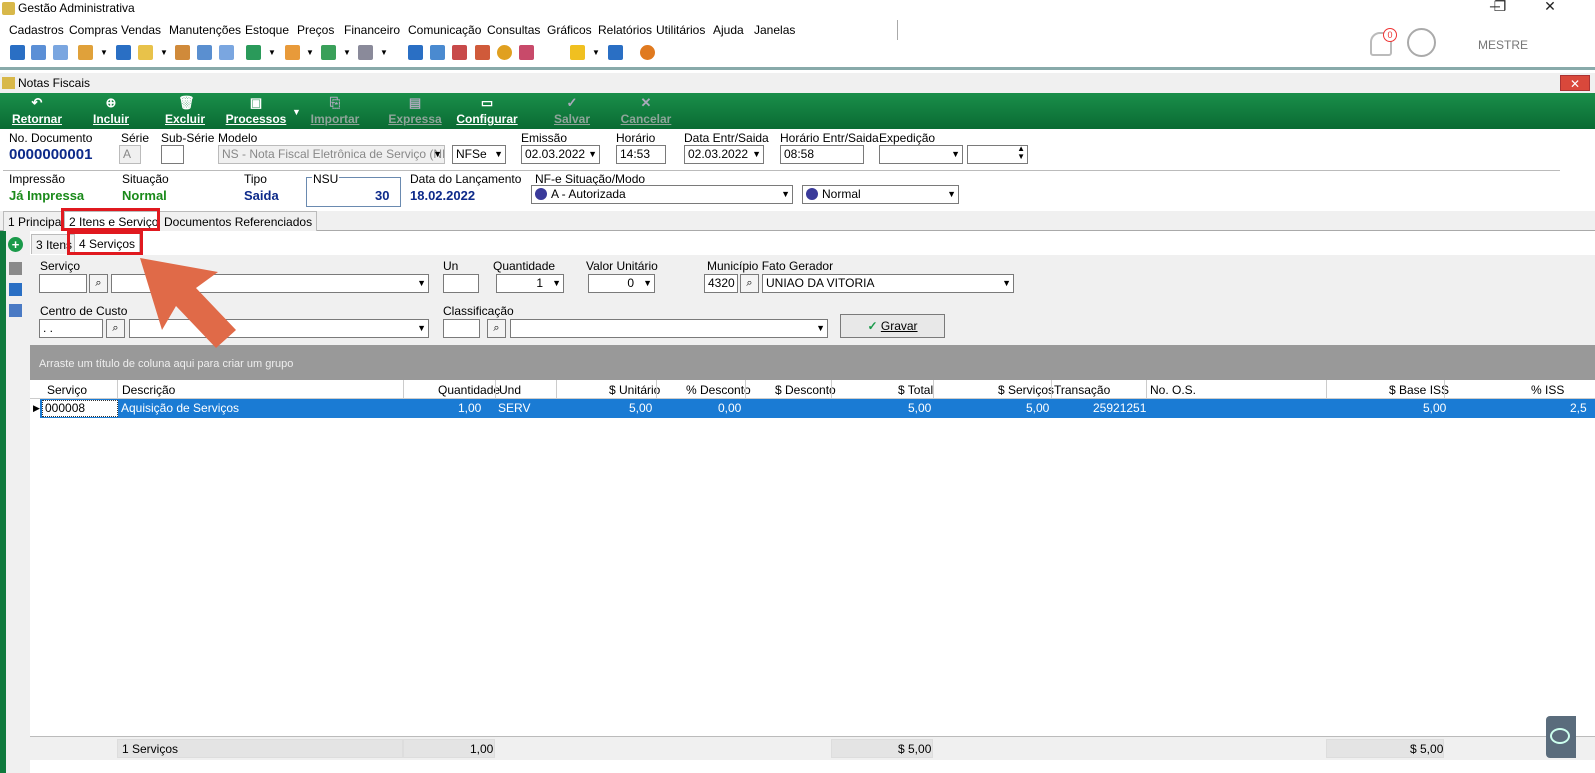 This screenshot has width=1595, height=773. What do you see at coordinates (892, 326) in the screenshot?
I see `gravar-button: ✓ Gravar` at bounding box center [892, 326].